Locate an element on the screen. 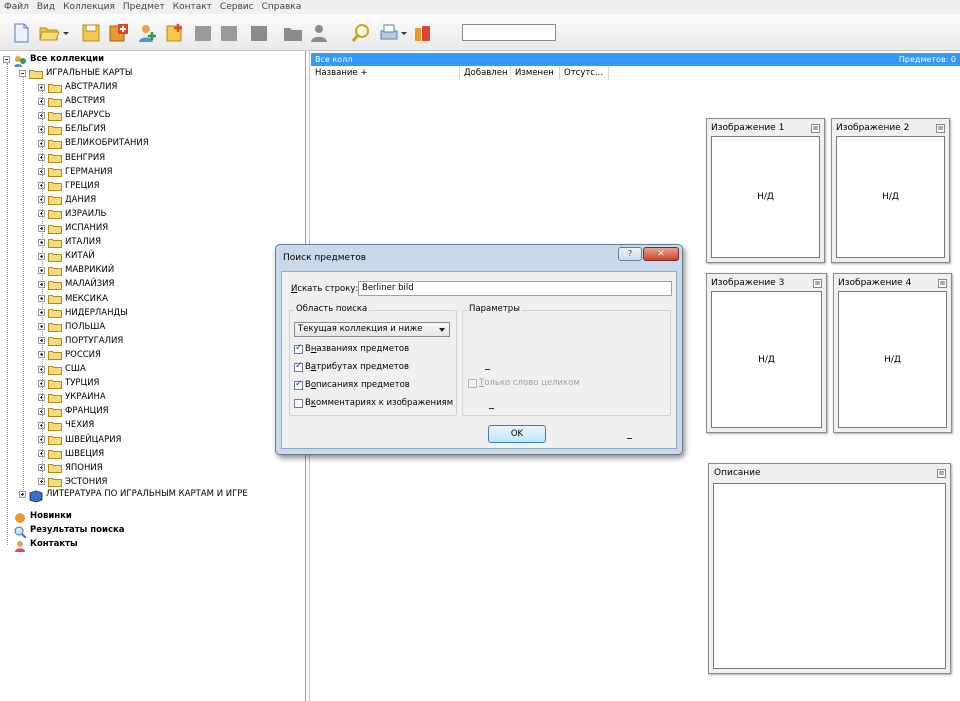 The width and height of the screenshot is (960, 701). search-string-input: Berliner bild is located at coordinates (515, 288).